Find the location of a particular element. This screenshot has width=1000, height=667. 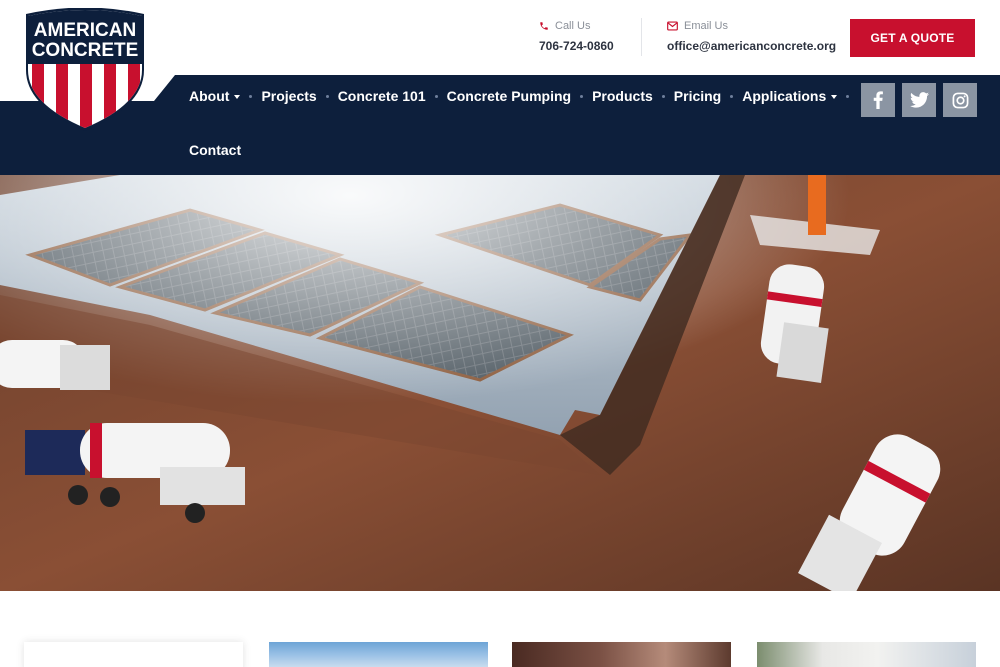

nav-item-products: Products is located at coordinates (622, 96).